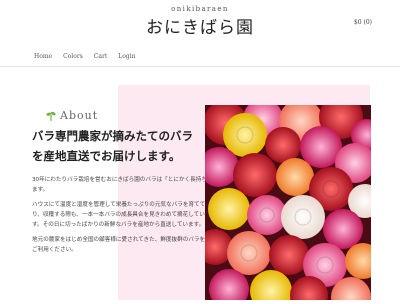 This screenshot has width=400, height=304. What do you see at coordinates (200, 9) in the screenshot?
I see `logo-romaji: onikibaraen` at bounding box center [200, 9].